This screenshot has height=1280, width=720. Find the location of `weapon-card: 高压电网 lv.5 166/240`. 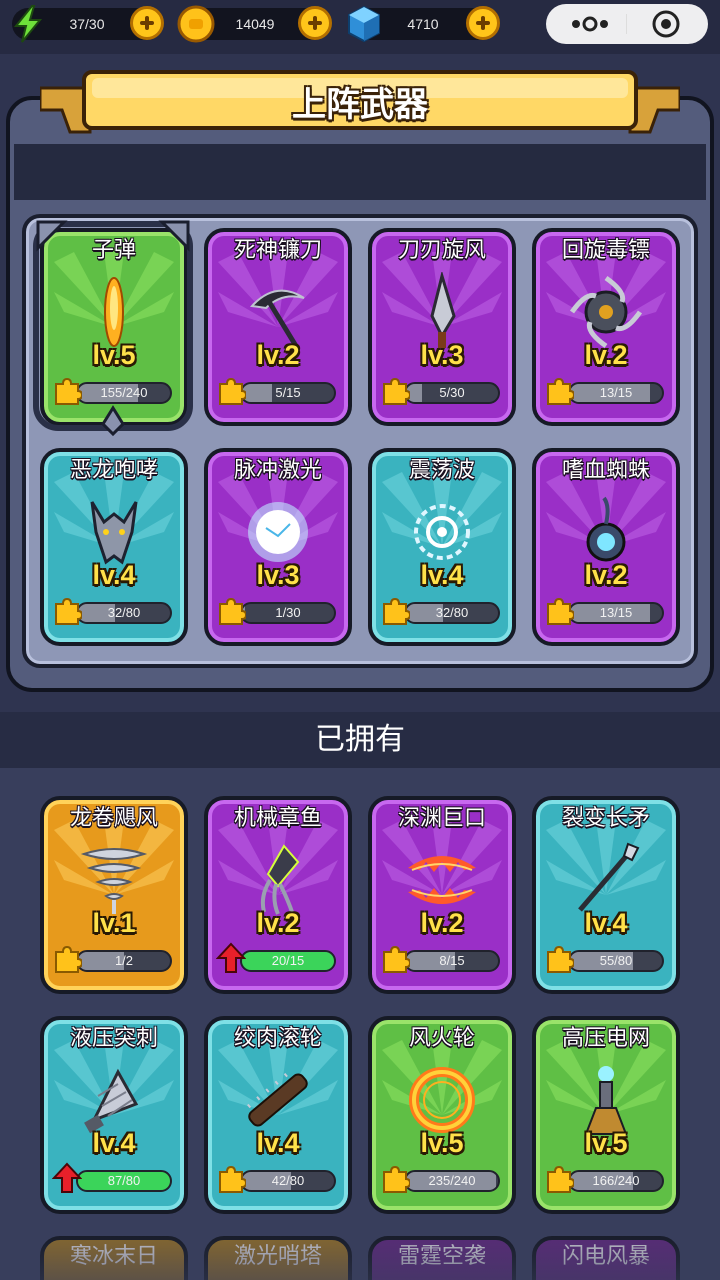

weapon-card: 高压电网 lv.5 166/240 is located at coordinates (606, 1115).